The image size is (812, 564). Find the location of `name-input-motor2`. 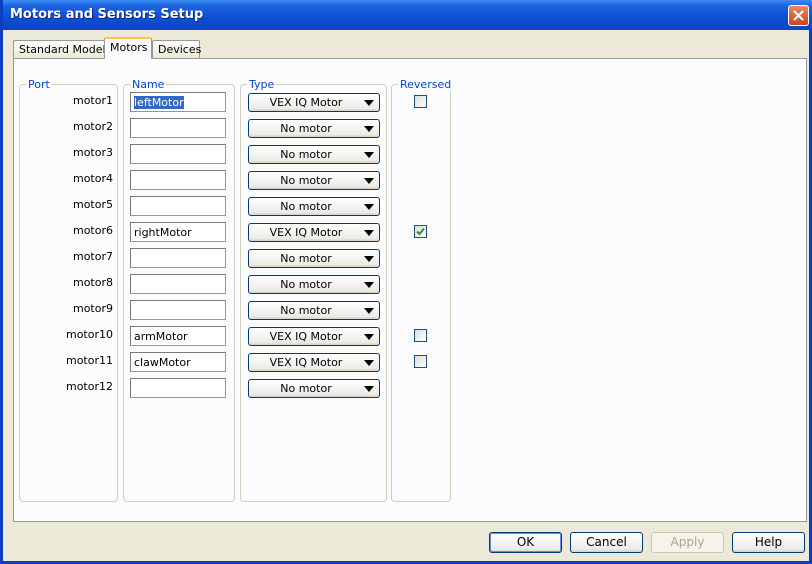

name-input-motor2 is located at coordinates (178, 128).